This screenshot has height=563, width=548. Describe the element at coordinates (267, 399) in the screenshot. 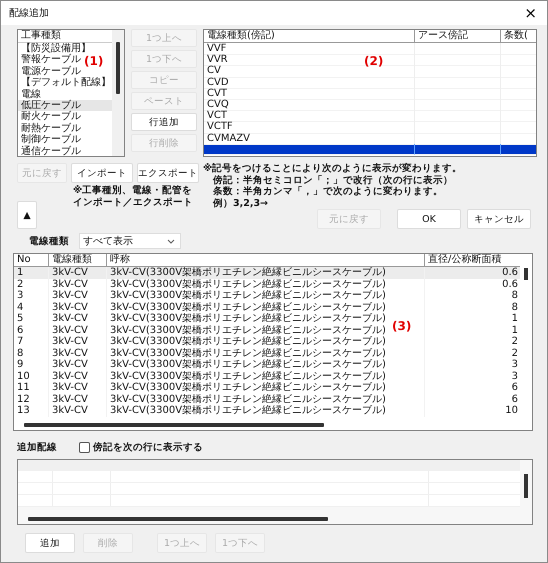

I see `table-row: 12 3kV-CV 3kV-CV(3300V架橋ポリエチレン絶縁ビニルシースケーブル) 6` at that location.